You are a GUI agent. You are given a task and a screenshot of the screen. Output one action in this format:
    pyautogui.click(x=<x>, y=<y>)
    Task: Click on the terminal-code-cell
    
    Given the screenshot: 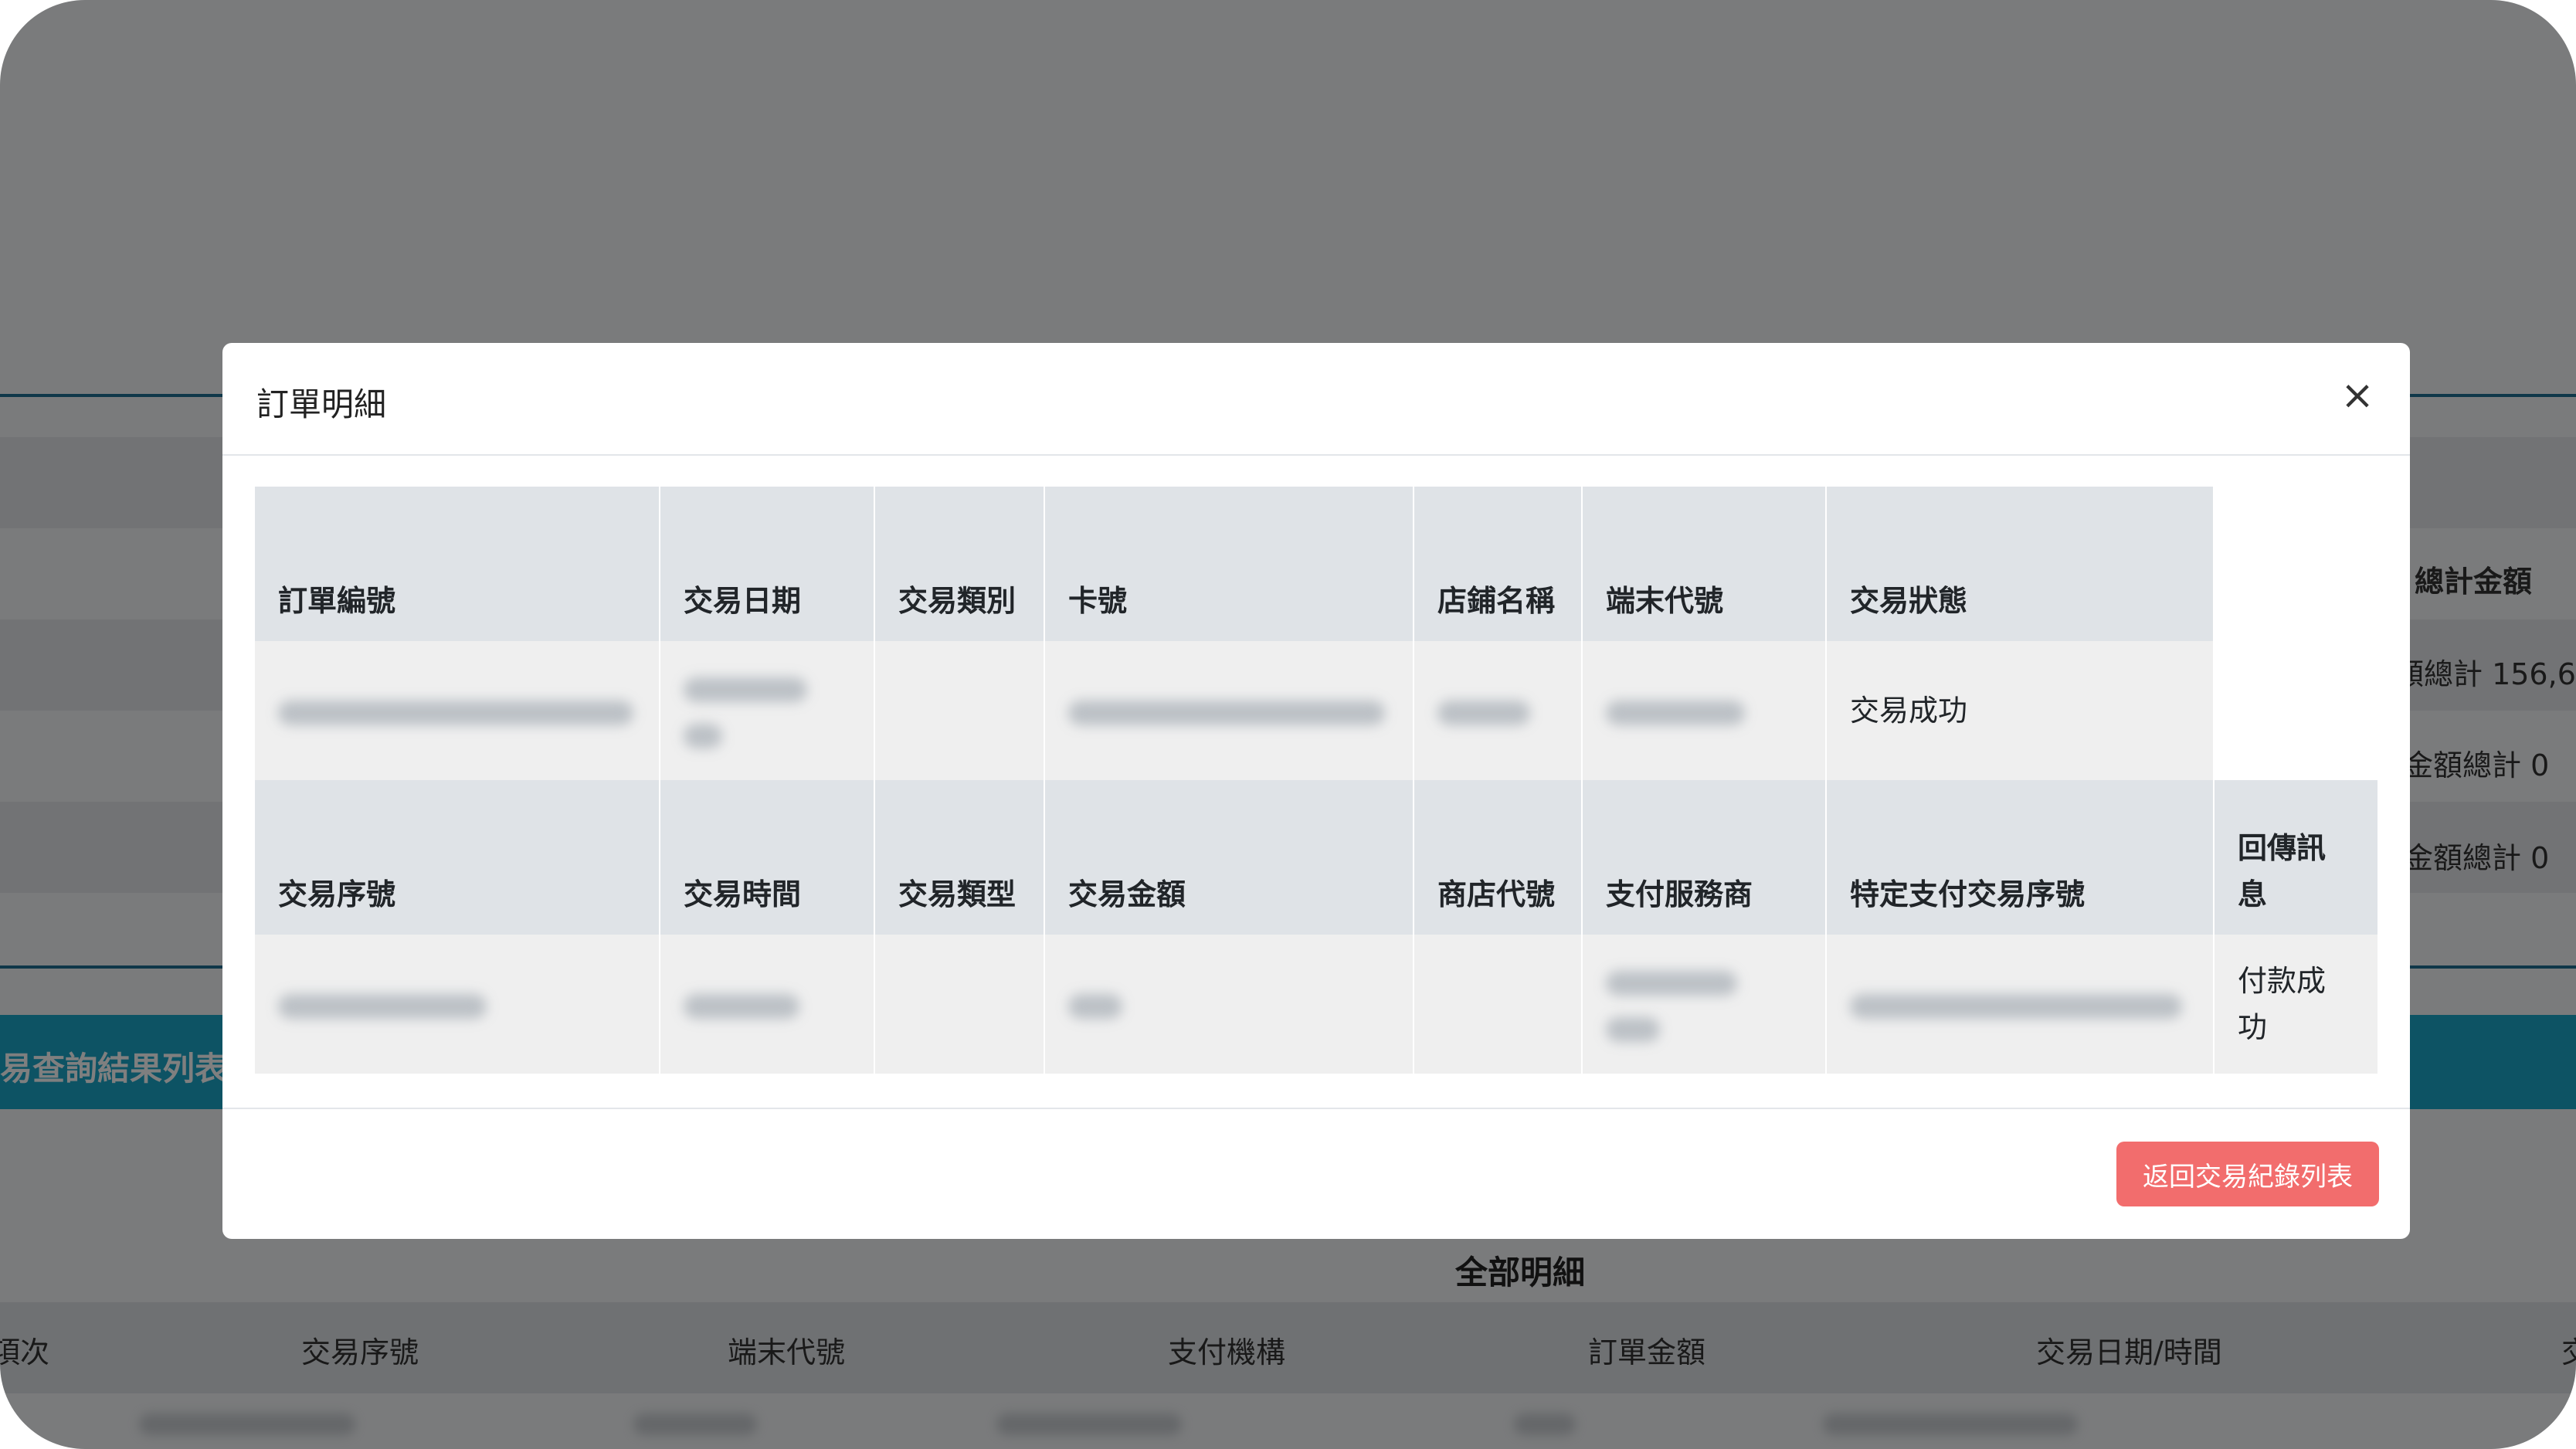 What is the action you would take?
    pyautogui.click(x=1704, y=710)
    